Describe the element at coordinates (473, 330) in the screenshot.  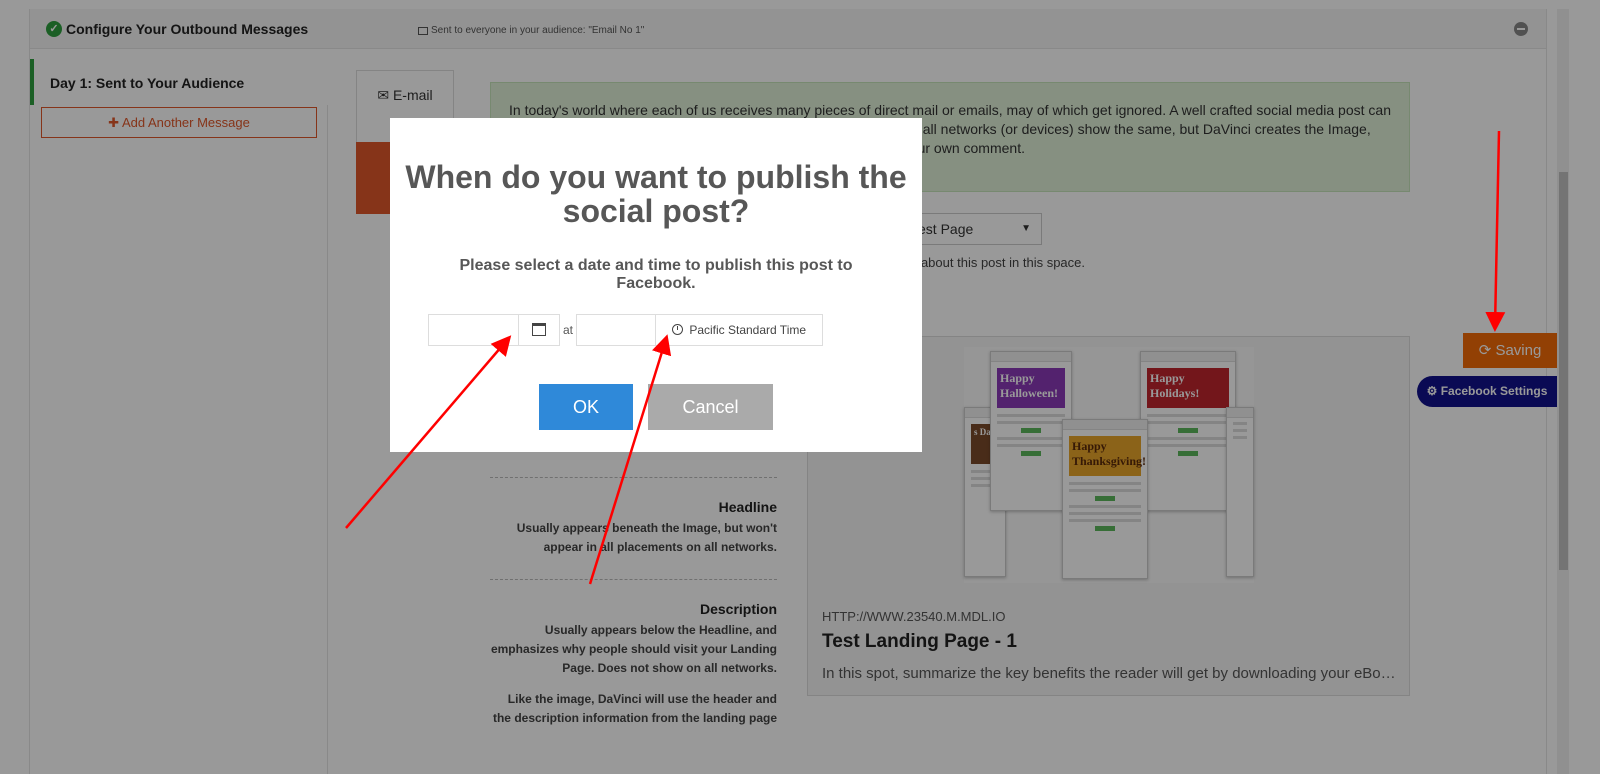
I see `date-input` at that location.